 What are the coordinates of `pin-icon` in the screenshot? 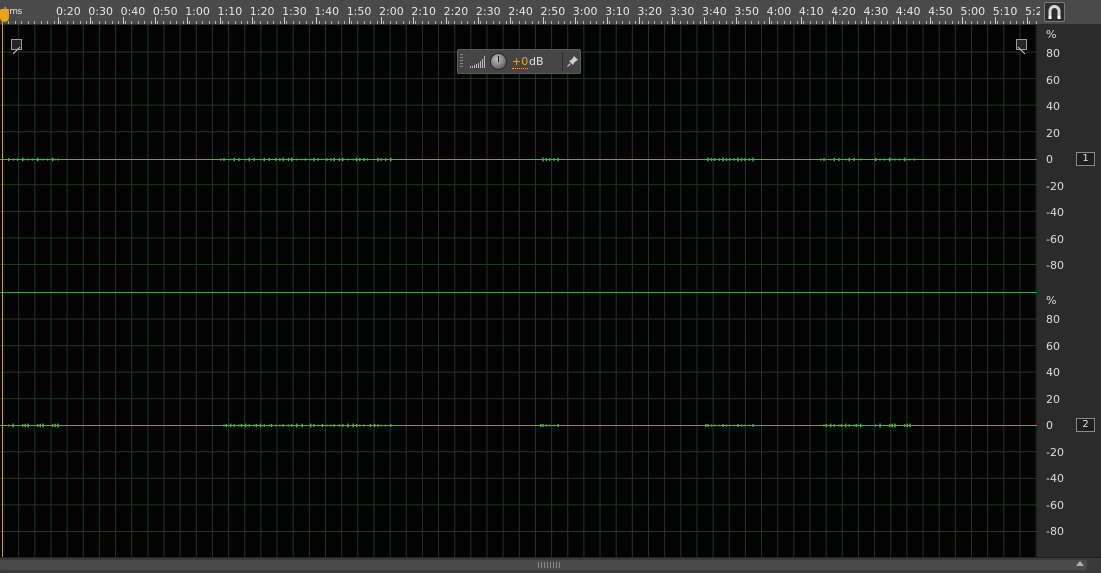 It's located at (573, 61).